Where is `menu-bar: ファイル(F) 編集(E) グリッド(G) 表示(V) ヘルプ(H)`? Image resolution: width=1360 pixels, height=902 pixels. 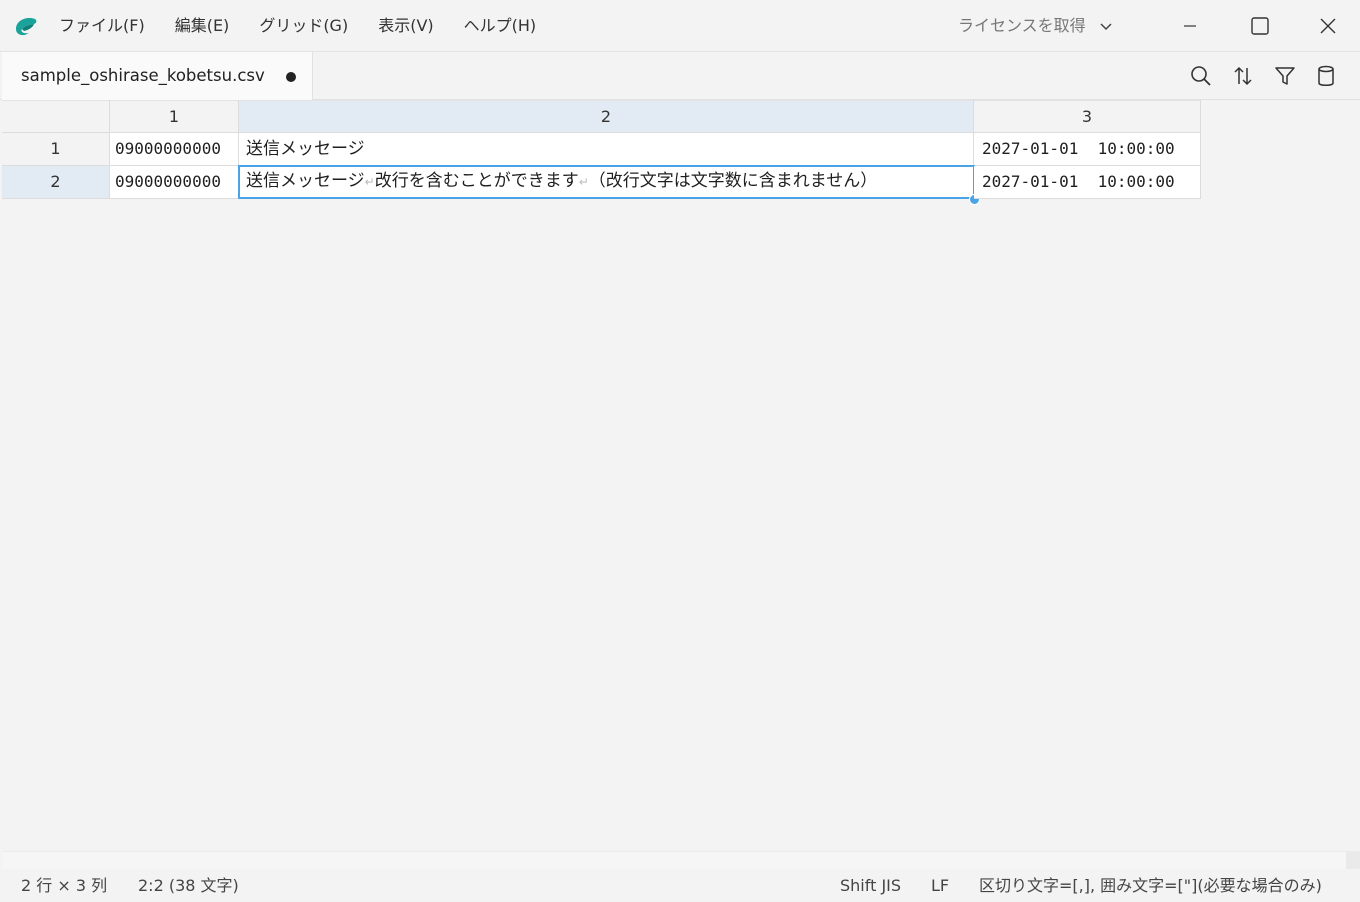
menu-bar: ファイル(F) 編集(E) グリッド(G) 表示(V) ヘルプ(H) is located at coordinates (297, 26).